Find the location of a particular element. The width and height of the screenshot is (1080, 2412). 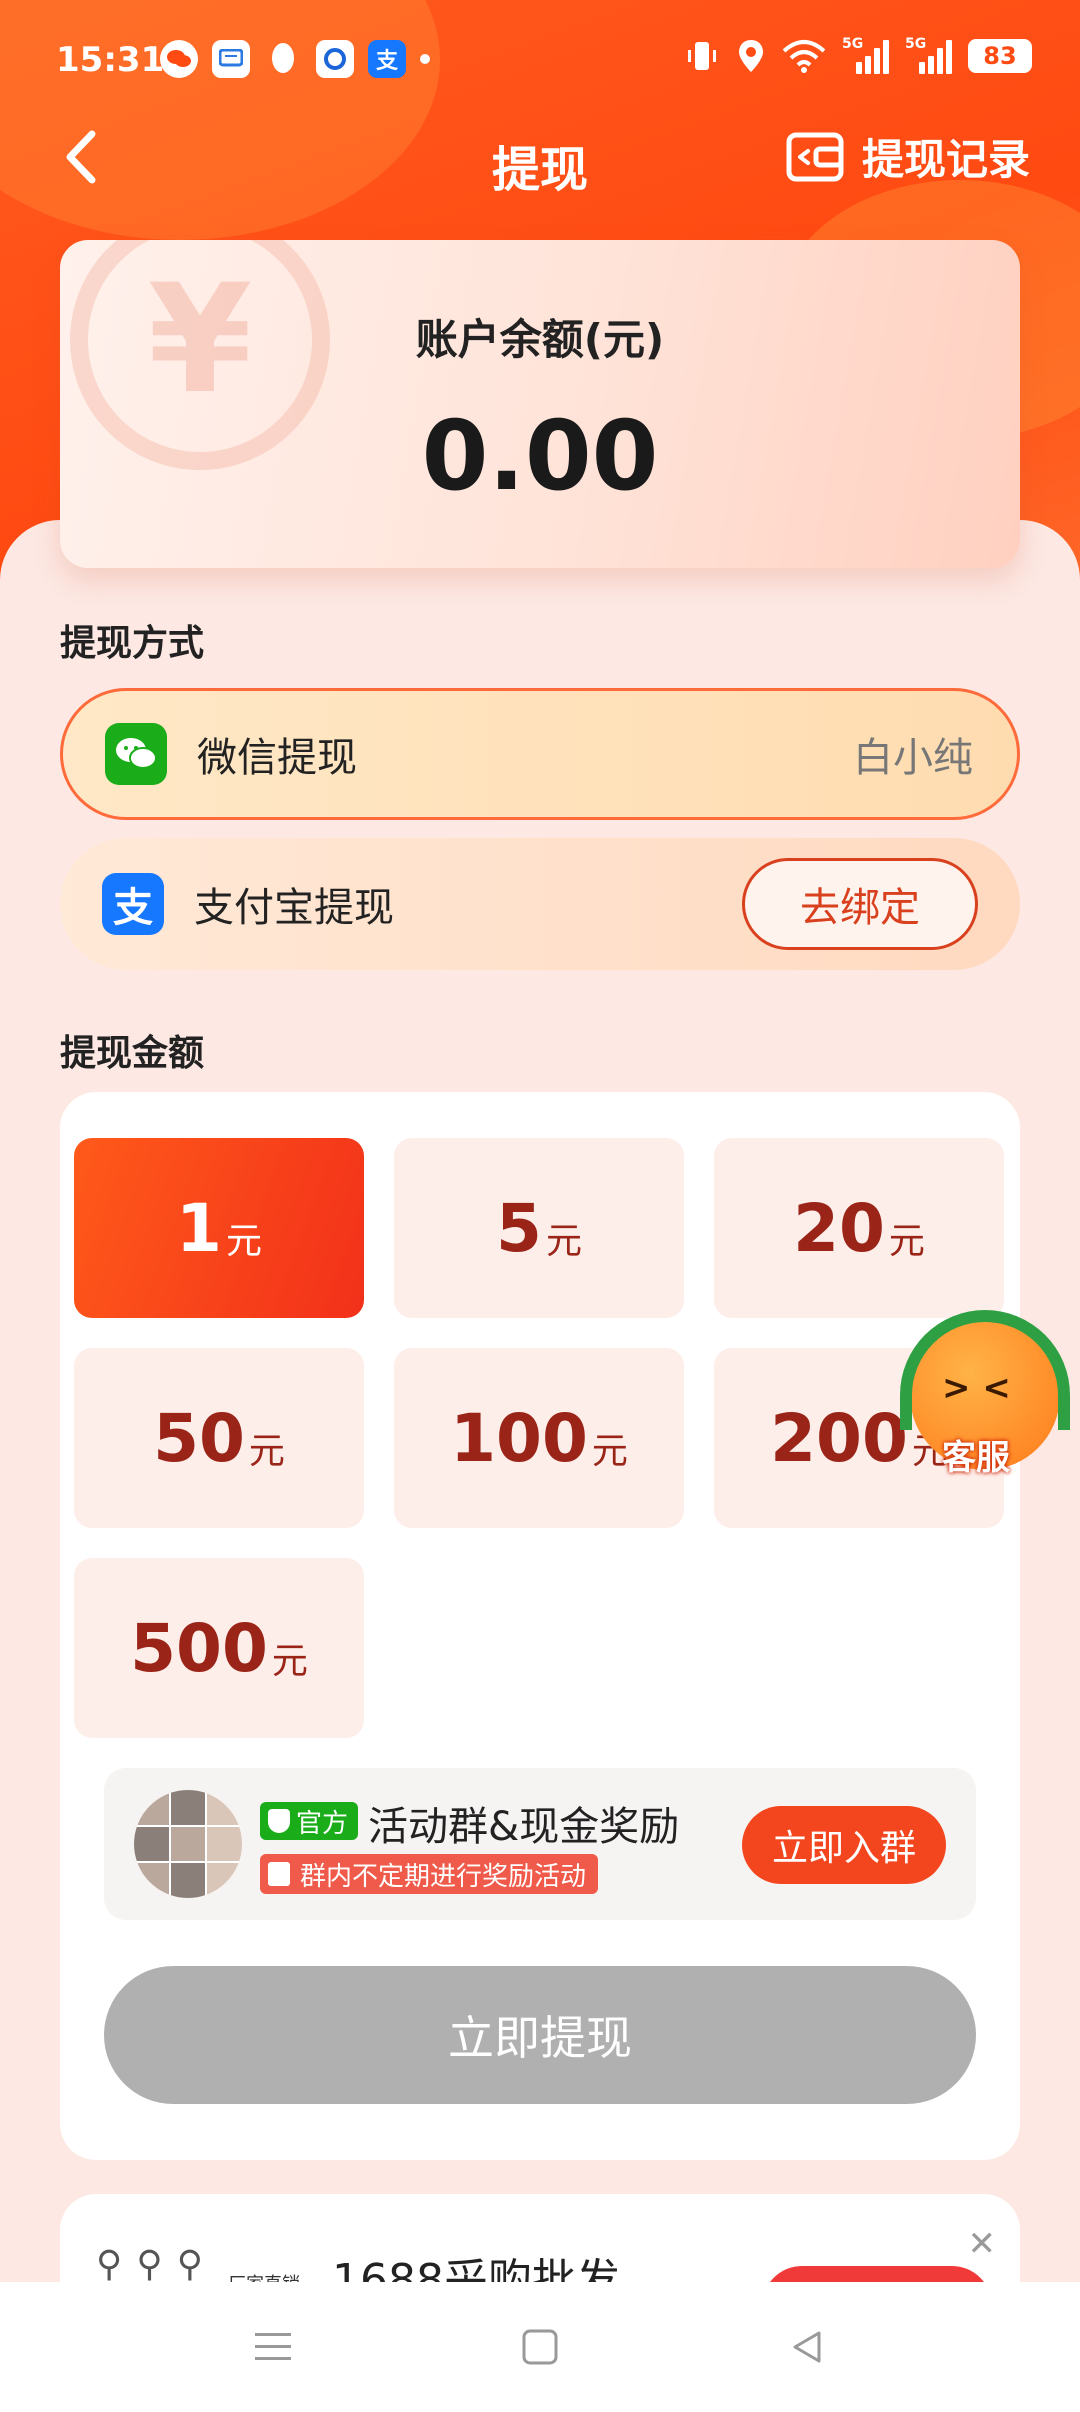

customer-service-float: > < 客服 is located at coordinates (990, 1400).